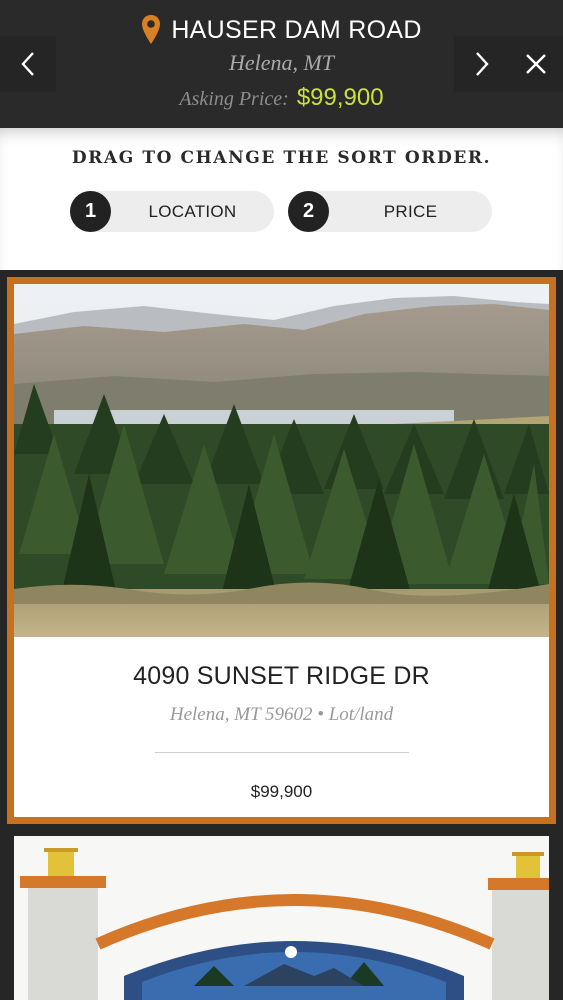 Image resolution: width=563 pixels, height=1000 pixels. I want to click on asking-price-label: Asking Price:, so click(234, 99).